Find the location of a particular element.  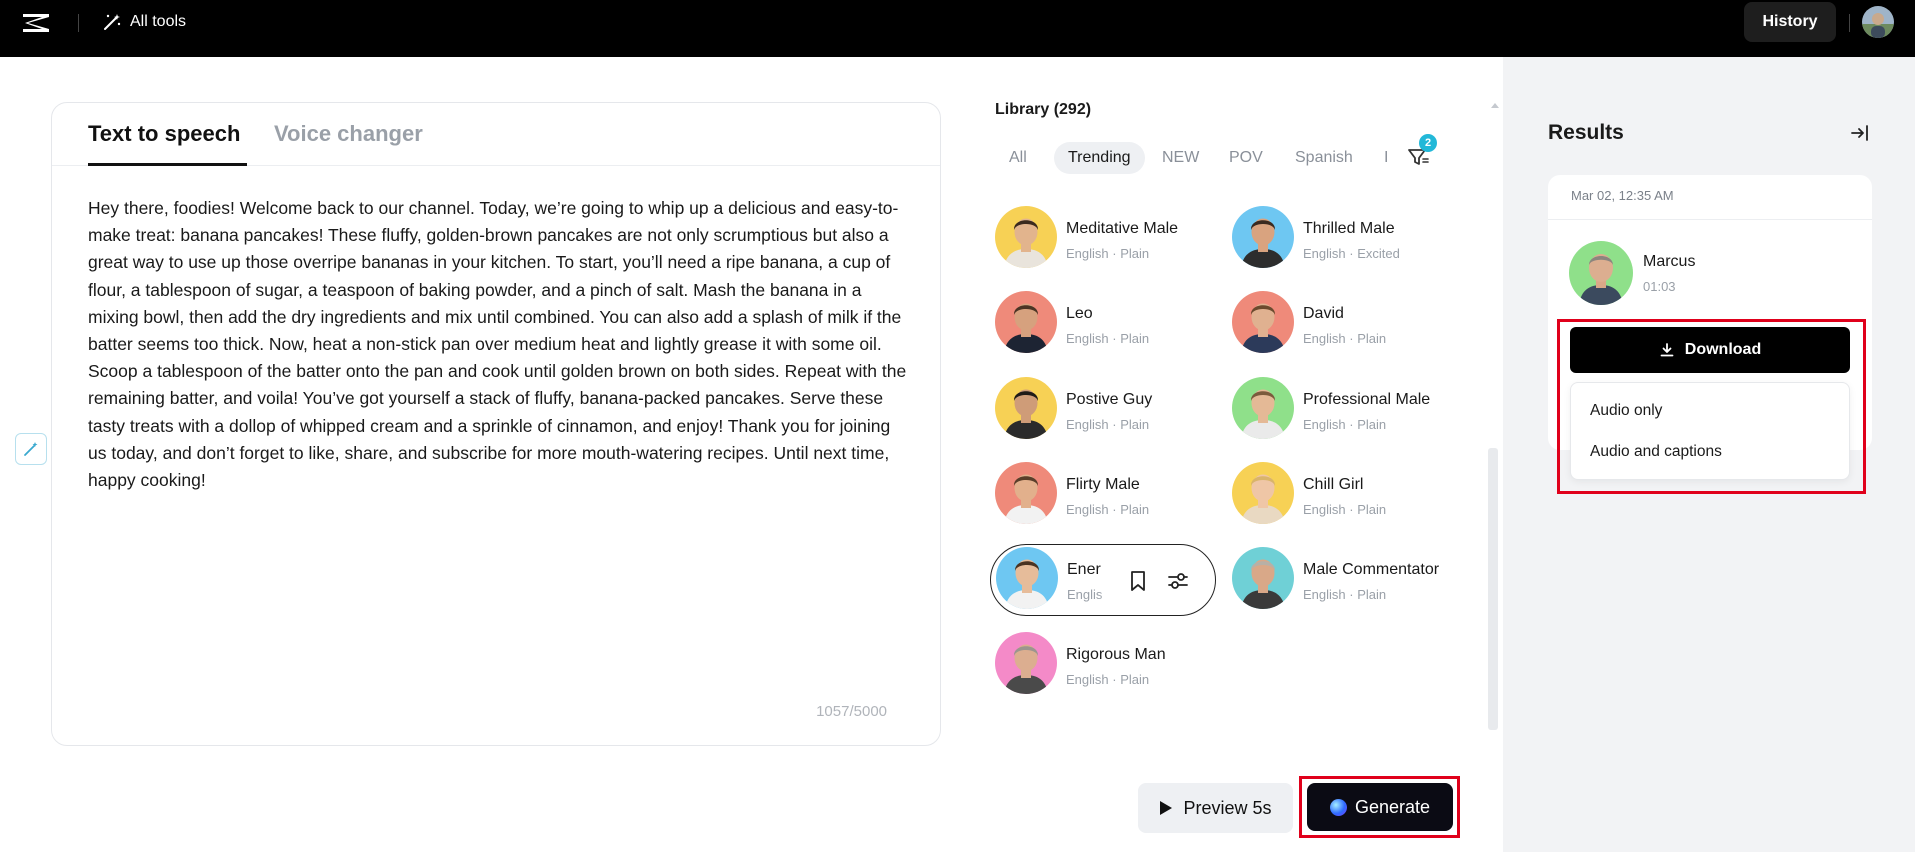

magic-pen-icon is located at coordinates (31, 449).